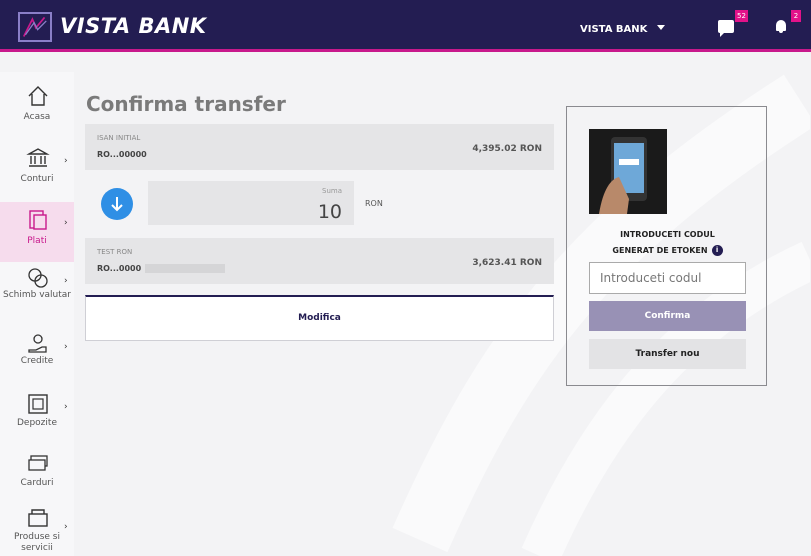  What do you see at coordinates (38, 96) in the screenshot?
I see `home-icon` at bounding box center [38, 96].